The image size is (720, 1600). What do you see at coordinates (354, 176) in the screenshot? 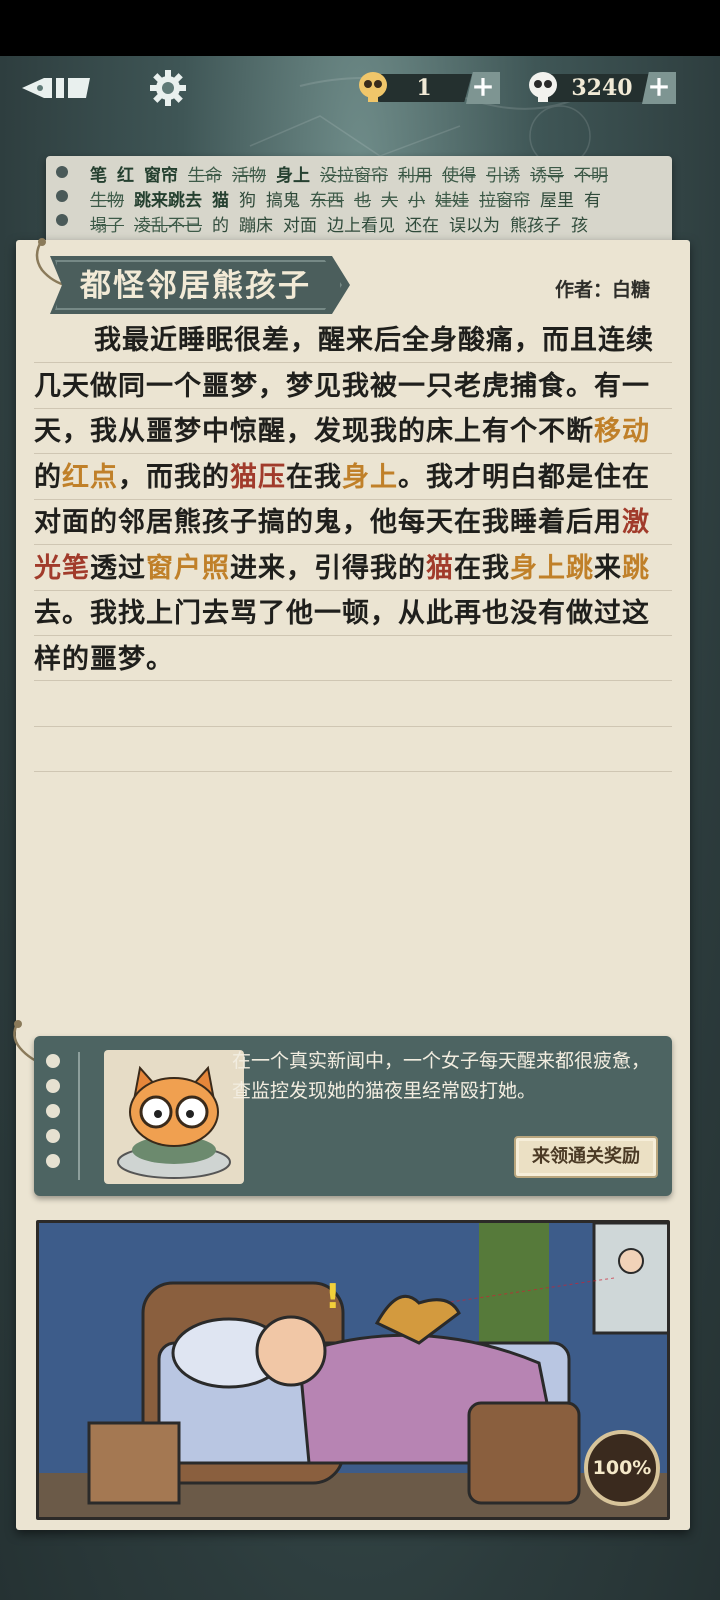
I see `word-bank-word: 没拉窗帘` at bounding box center [354, 176].